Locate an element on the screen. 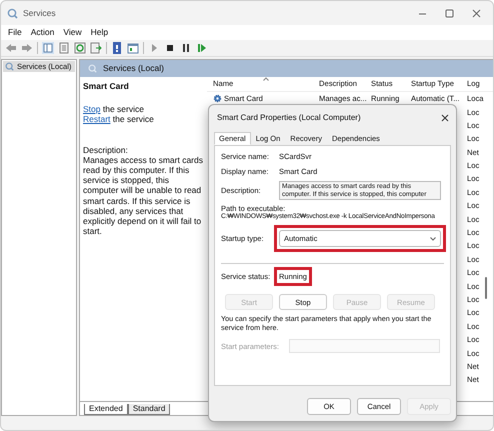 The width and height of the screenshot is (494, 431). service-title: Smart Card is located at coordinates (106, 86).